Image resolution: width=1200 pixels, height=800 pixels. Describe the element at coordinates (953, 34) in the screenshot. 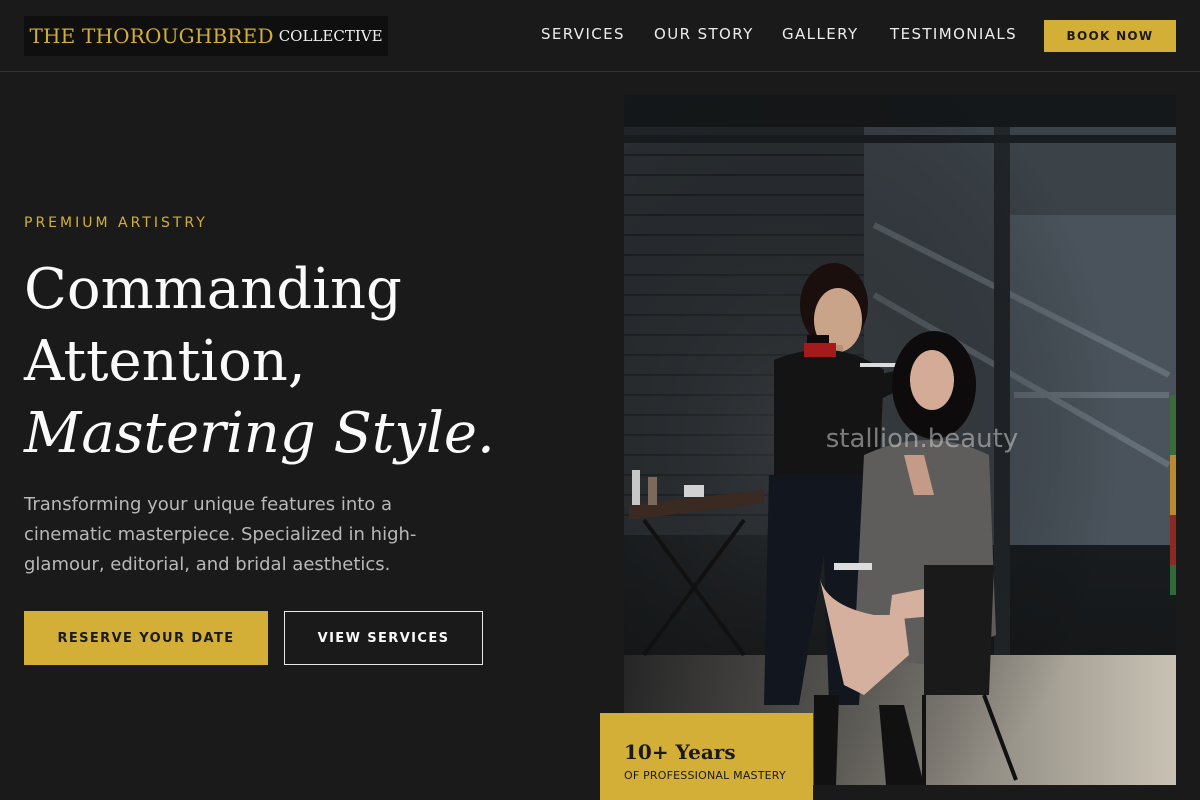

I see `nav-testimonials: TESTIMONIALS` at that location.